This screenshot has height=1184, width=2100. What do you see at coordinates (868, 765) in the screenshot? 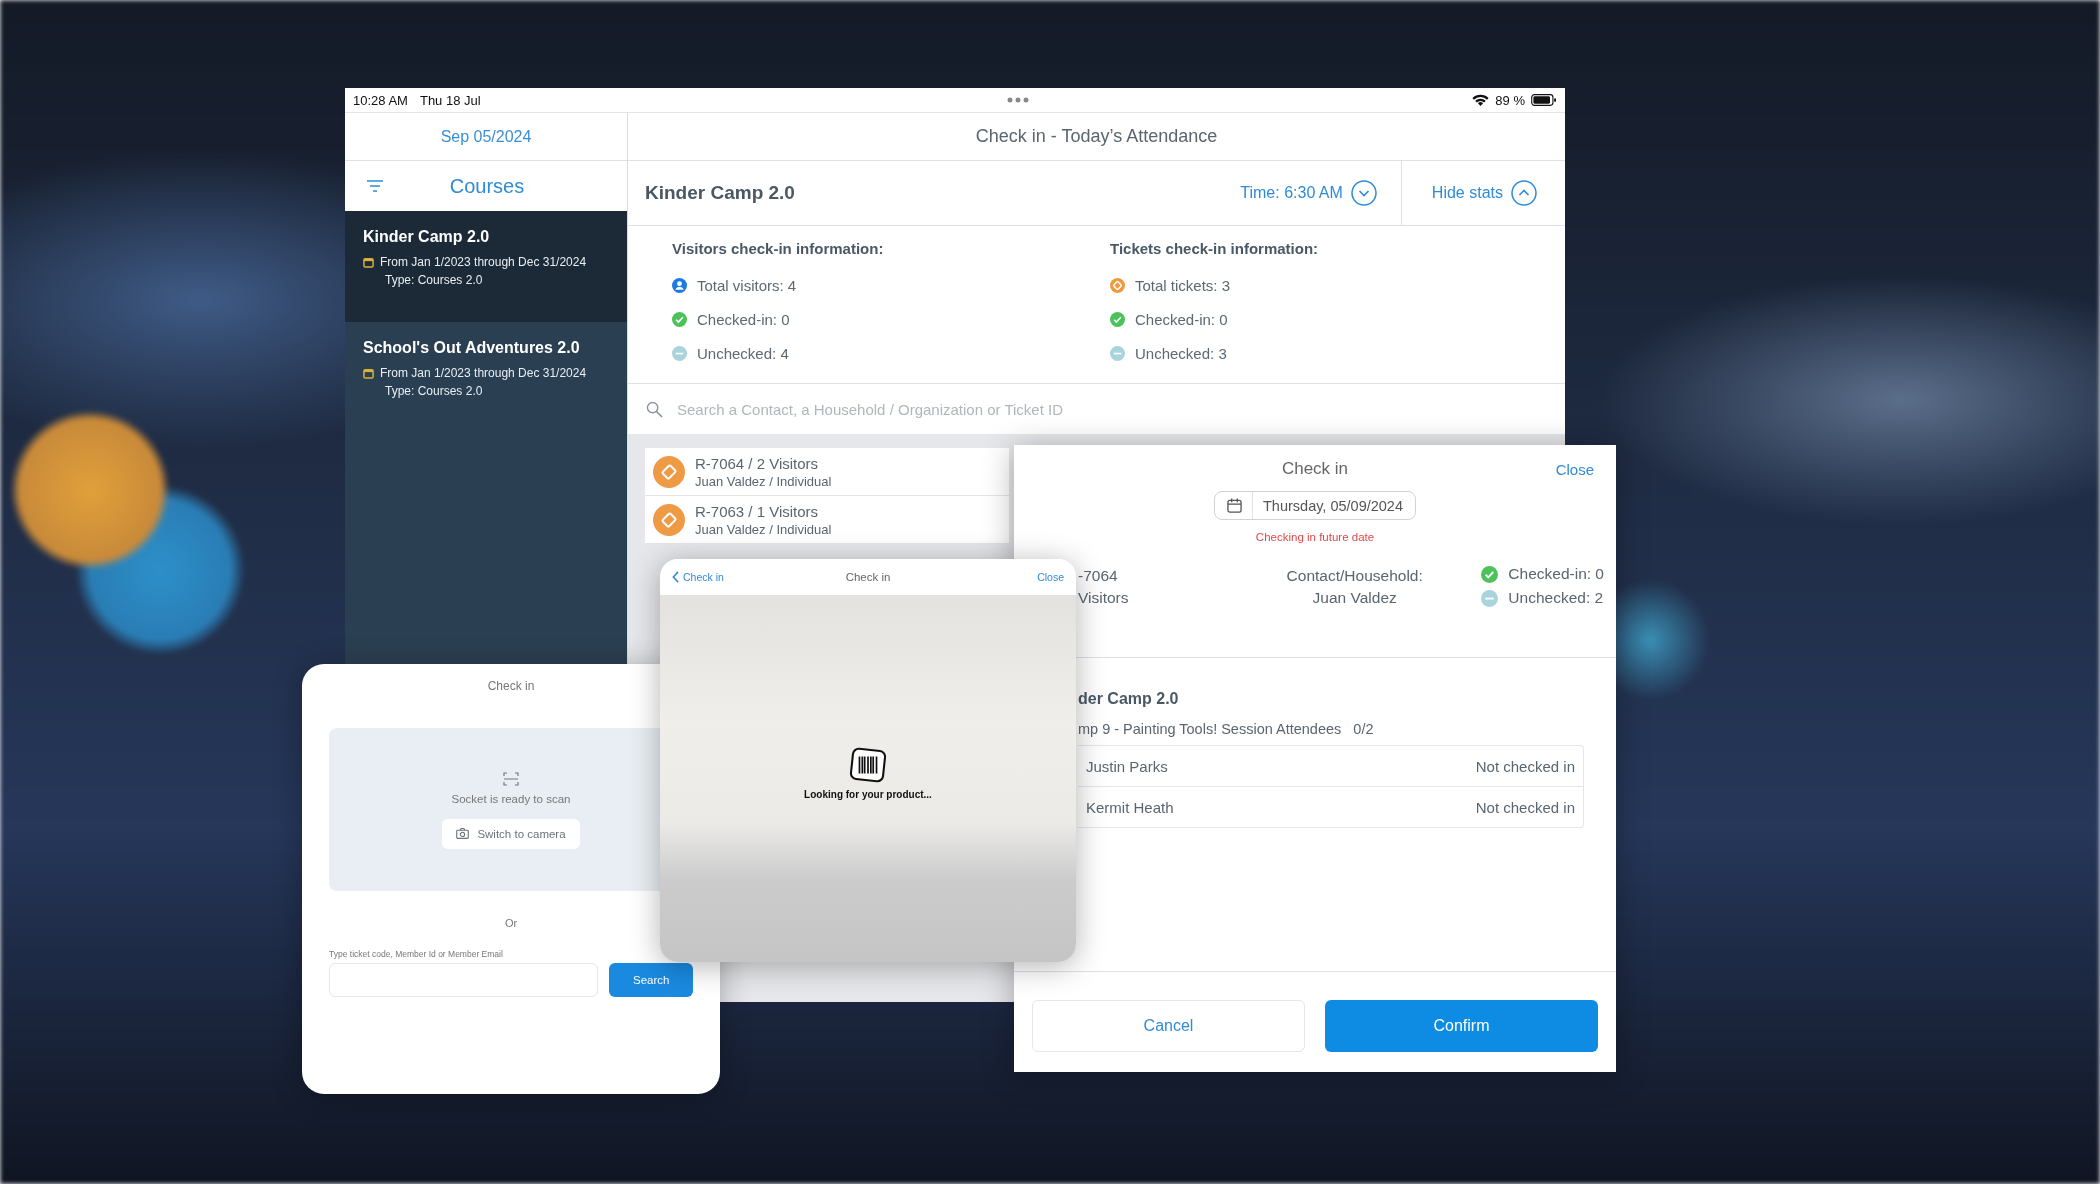
I see `barcode-icon` at bounding box center [868, 765].